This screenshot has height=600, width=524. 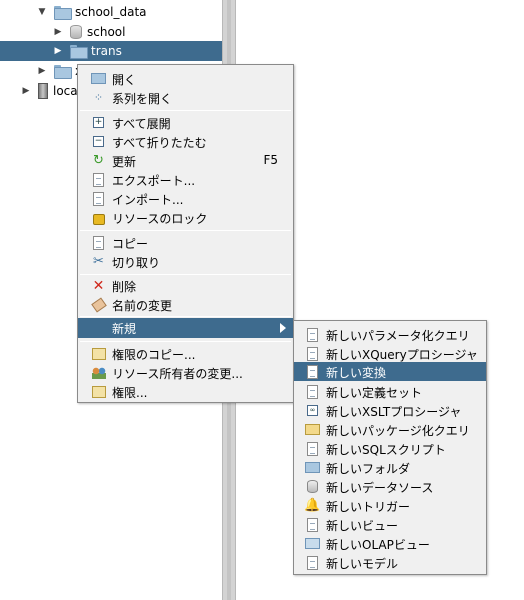 I want to click on menu-item-rename: 名前の変更, so click(x=185, y=304).